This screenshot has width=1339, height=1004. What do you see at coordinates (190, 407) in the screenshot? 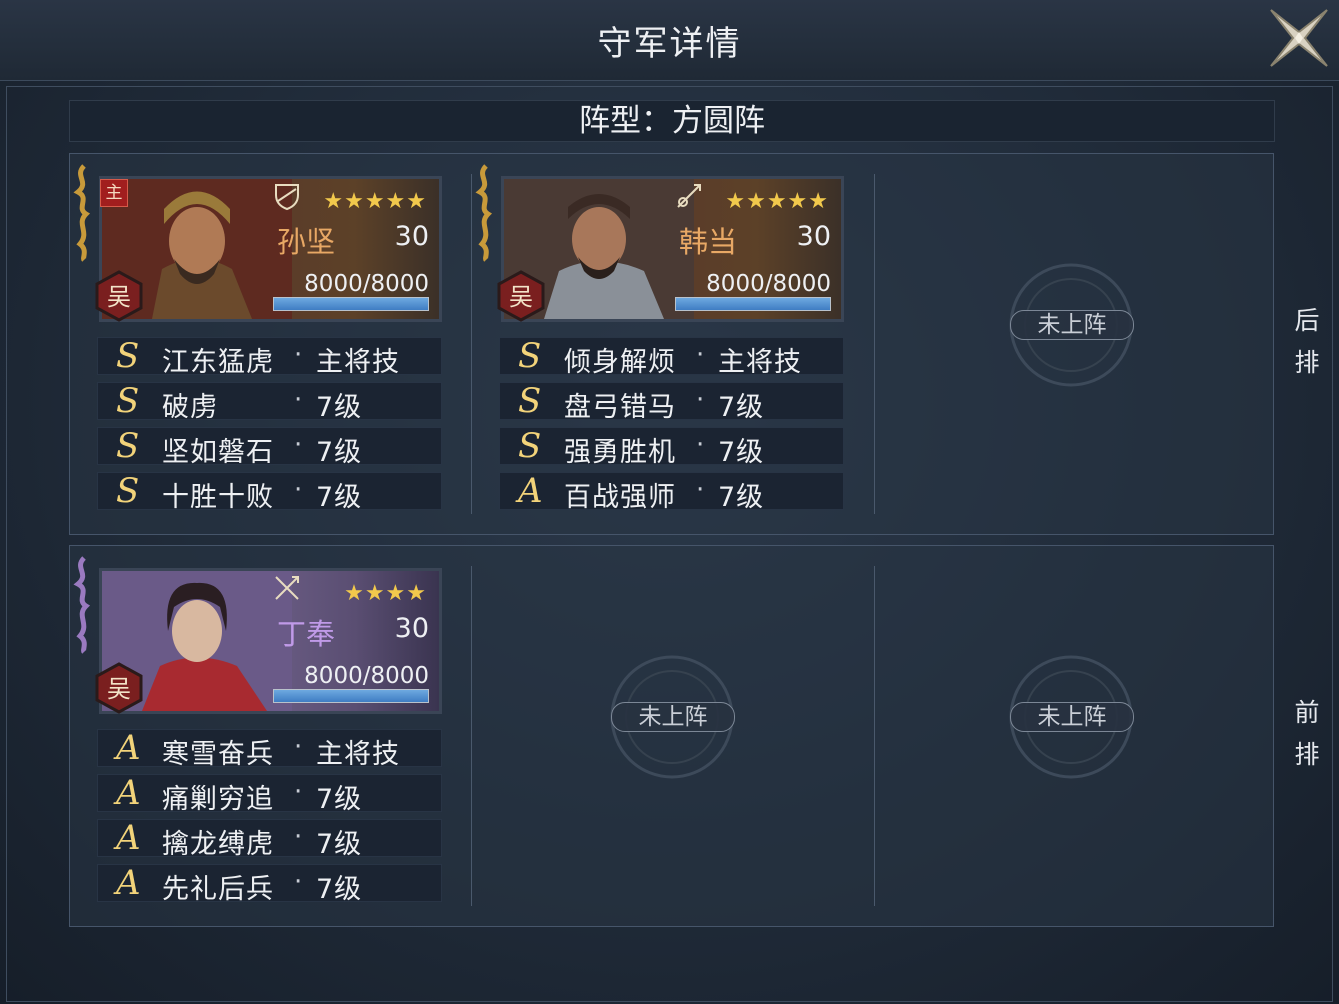
I see `skill-name: 破虏` at bounding box center [190, 407].